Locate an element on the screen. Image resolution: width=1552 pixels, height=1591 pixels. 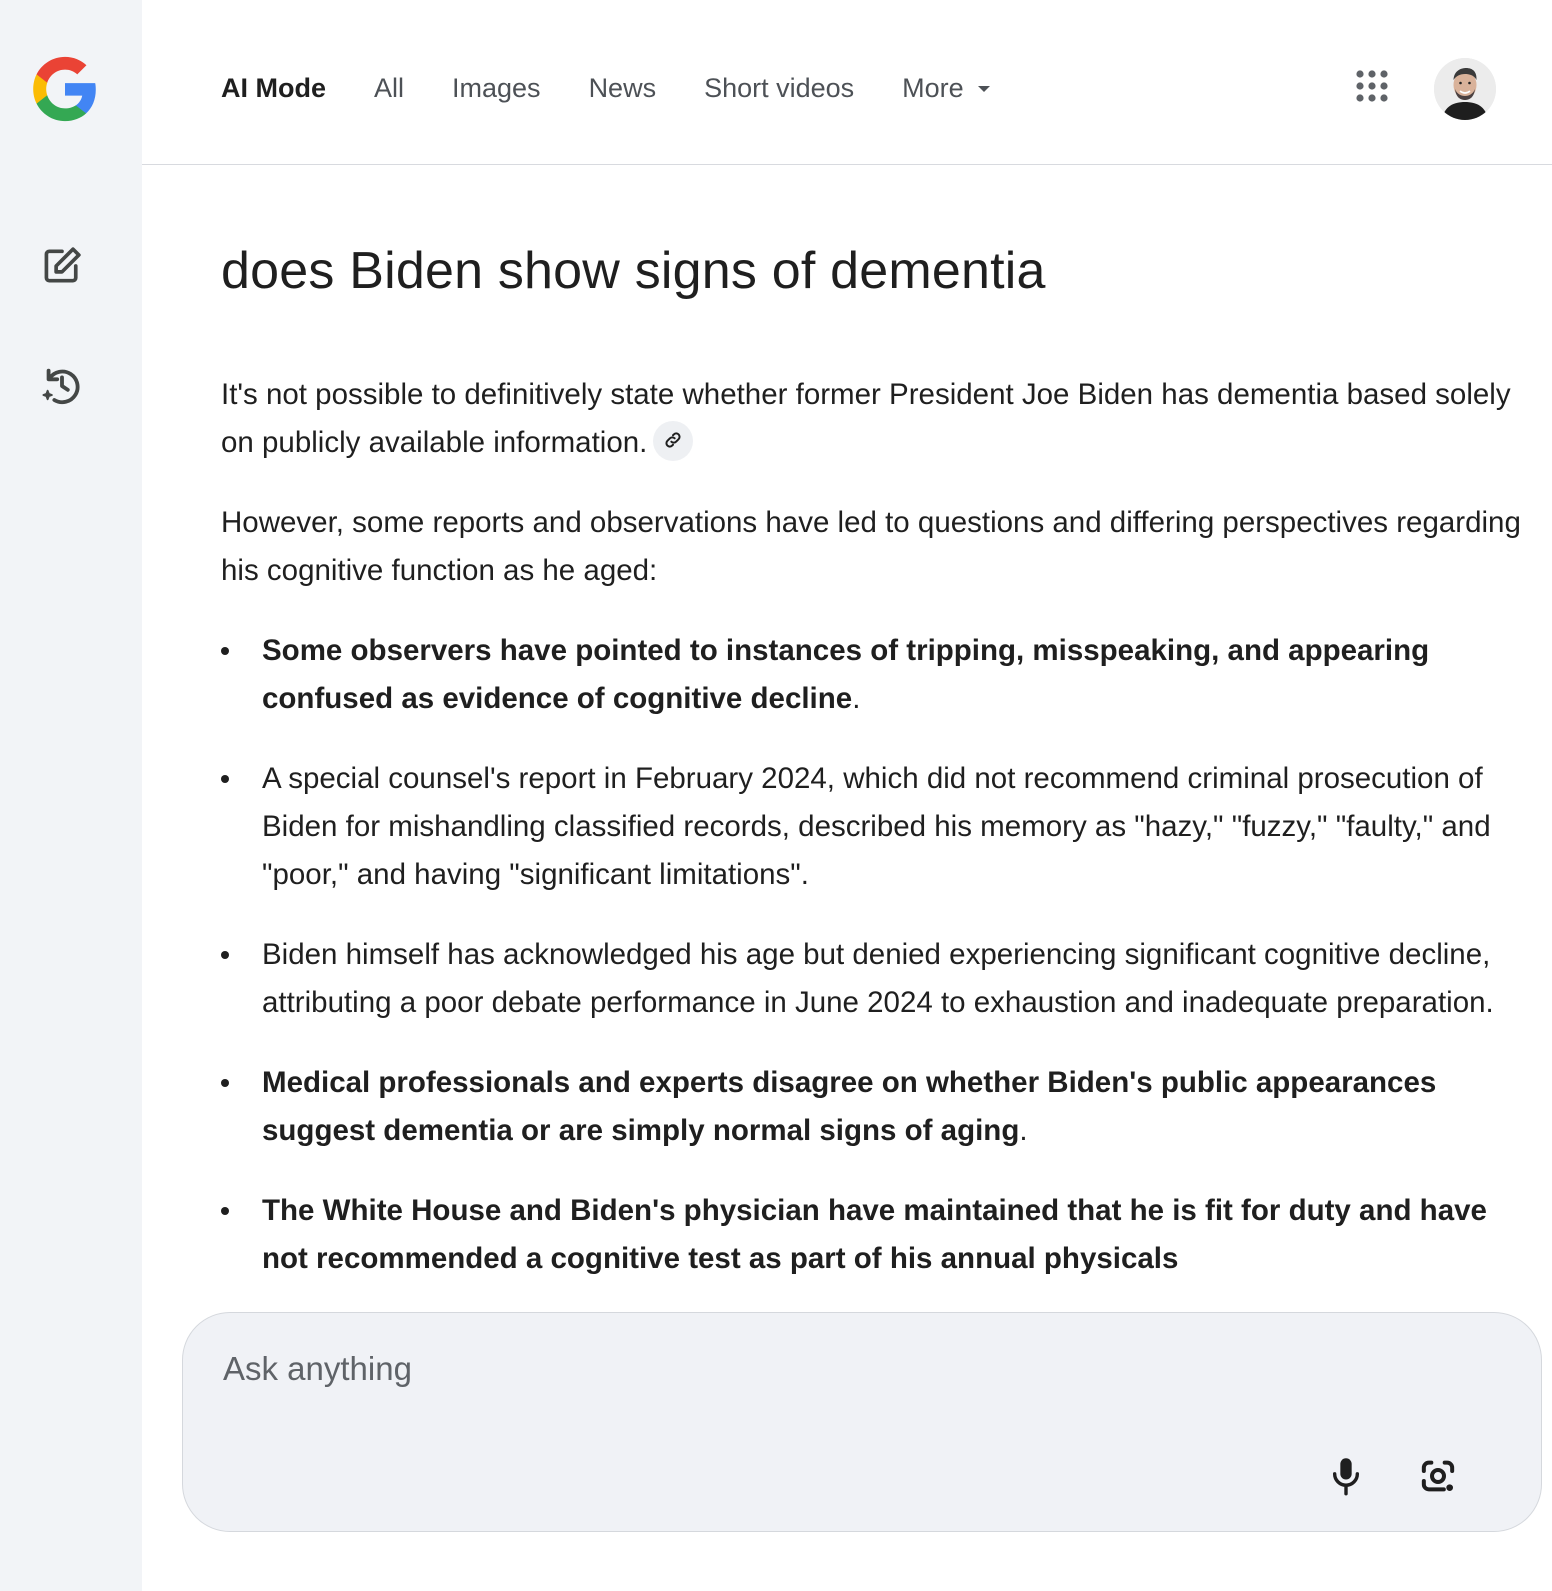
caret-down-icon is located at coordinates (983, 89).